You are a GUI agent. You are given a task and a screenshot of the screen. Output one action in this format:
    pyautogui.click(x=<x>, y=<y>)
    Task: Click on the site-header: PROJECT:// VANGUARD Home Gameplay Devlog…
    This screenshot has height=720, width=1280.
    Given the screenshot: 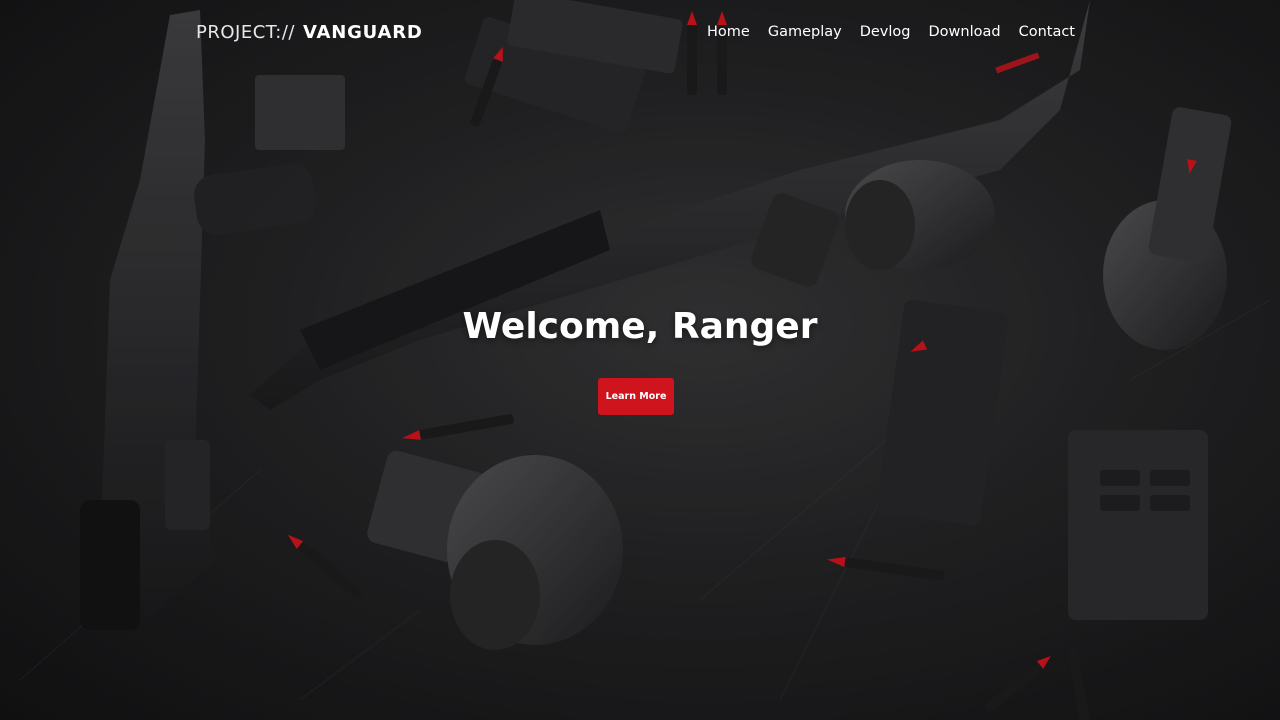 What is the action you would take?
    pyautogui.click(x=640, y=34)
    